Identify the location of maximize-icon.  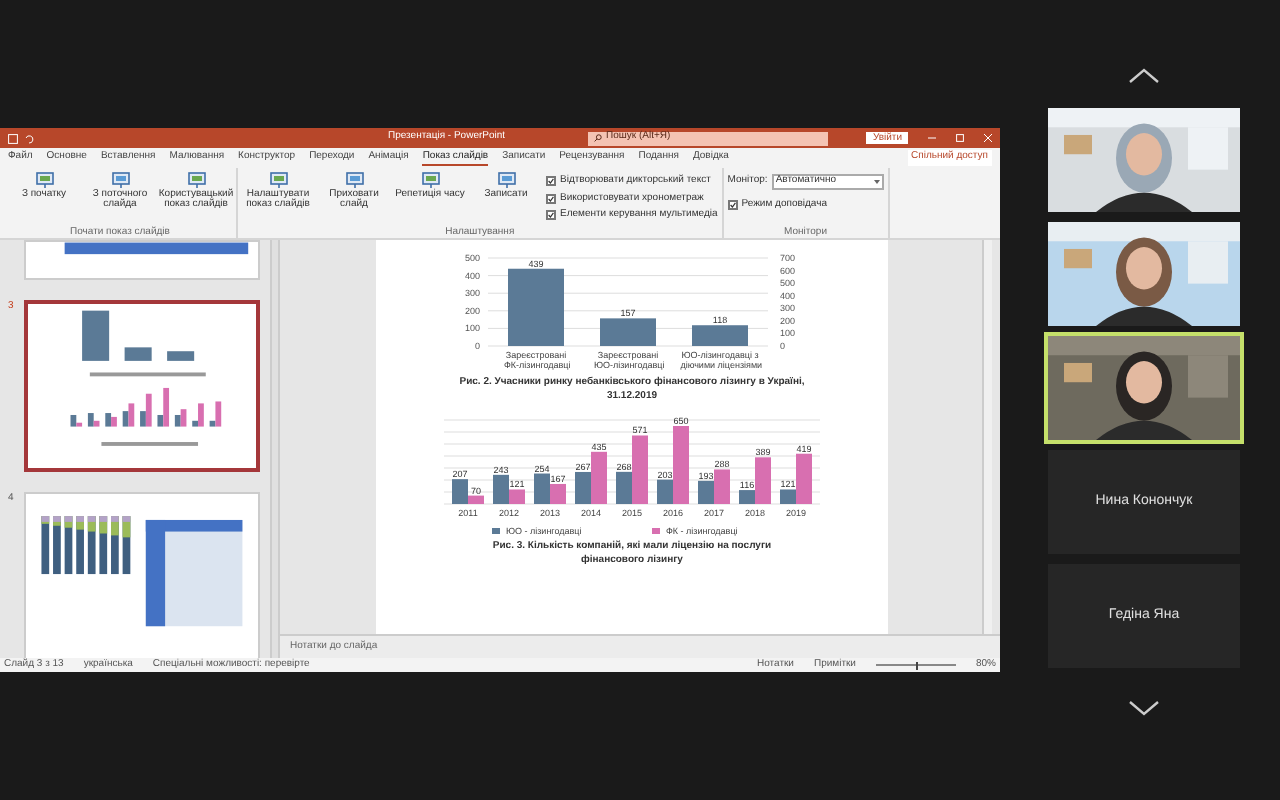
(960, 138).